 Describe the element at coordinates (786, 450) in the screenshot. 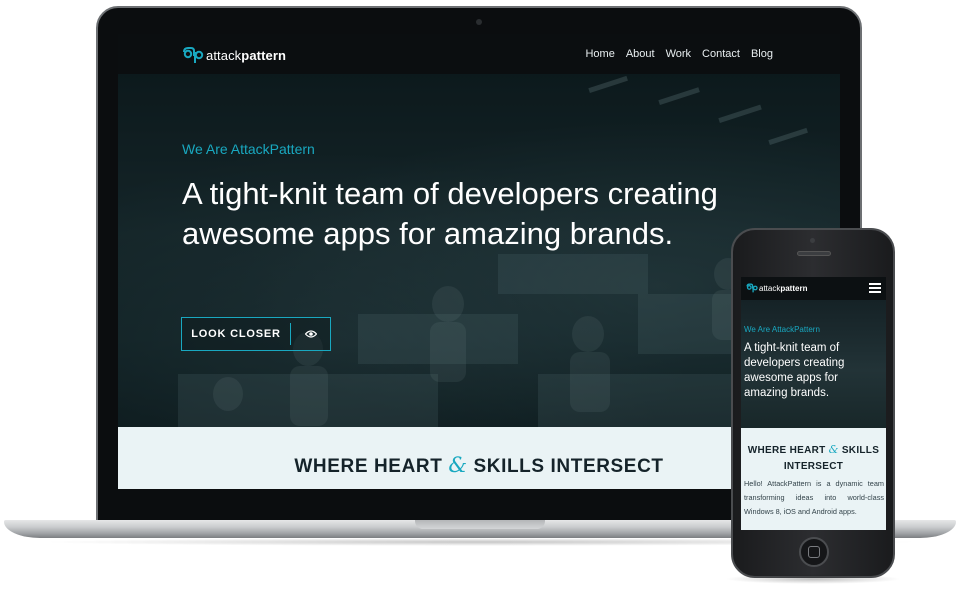

I see `phone-intro-title-part1: WHERE HEART` at that location.